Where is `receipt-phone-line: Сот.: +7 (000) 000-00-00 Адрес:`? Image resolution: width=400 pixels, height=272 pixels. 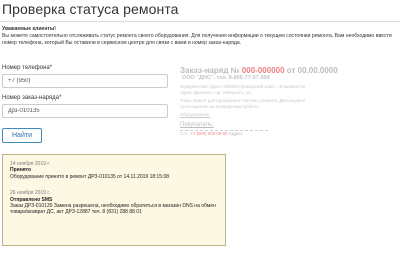
receipt-phone-line: Сот.: +7 (000) 000-00-00 Адрес: is located at coordinates (211, 133).